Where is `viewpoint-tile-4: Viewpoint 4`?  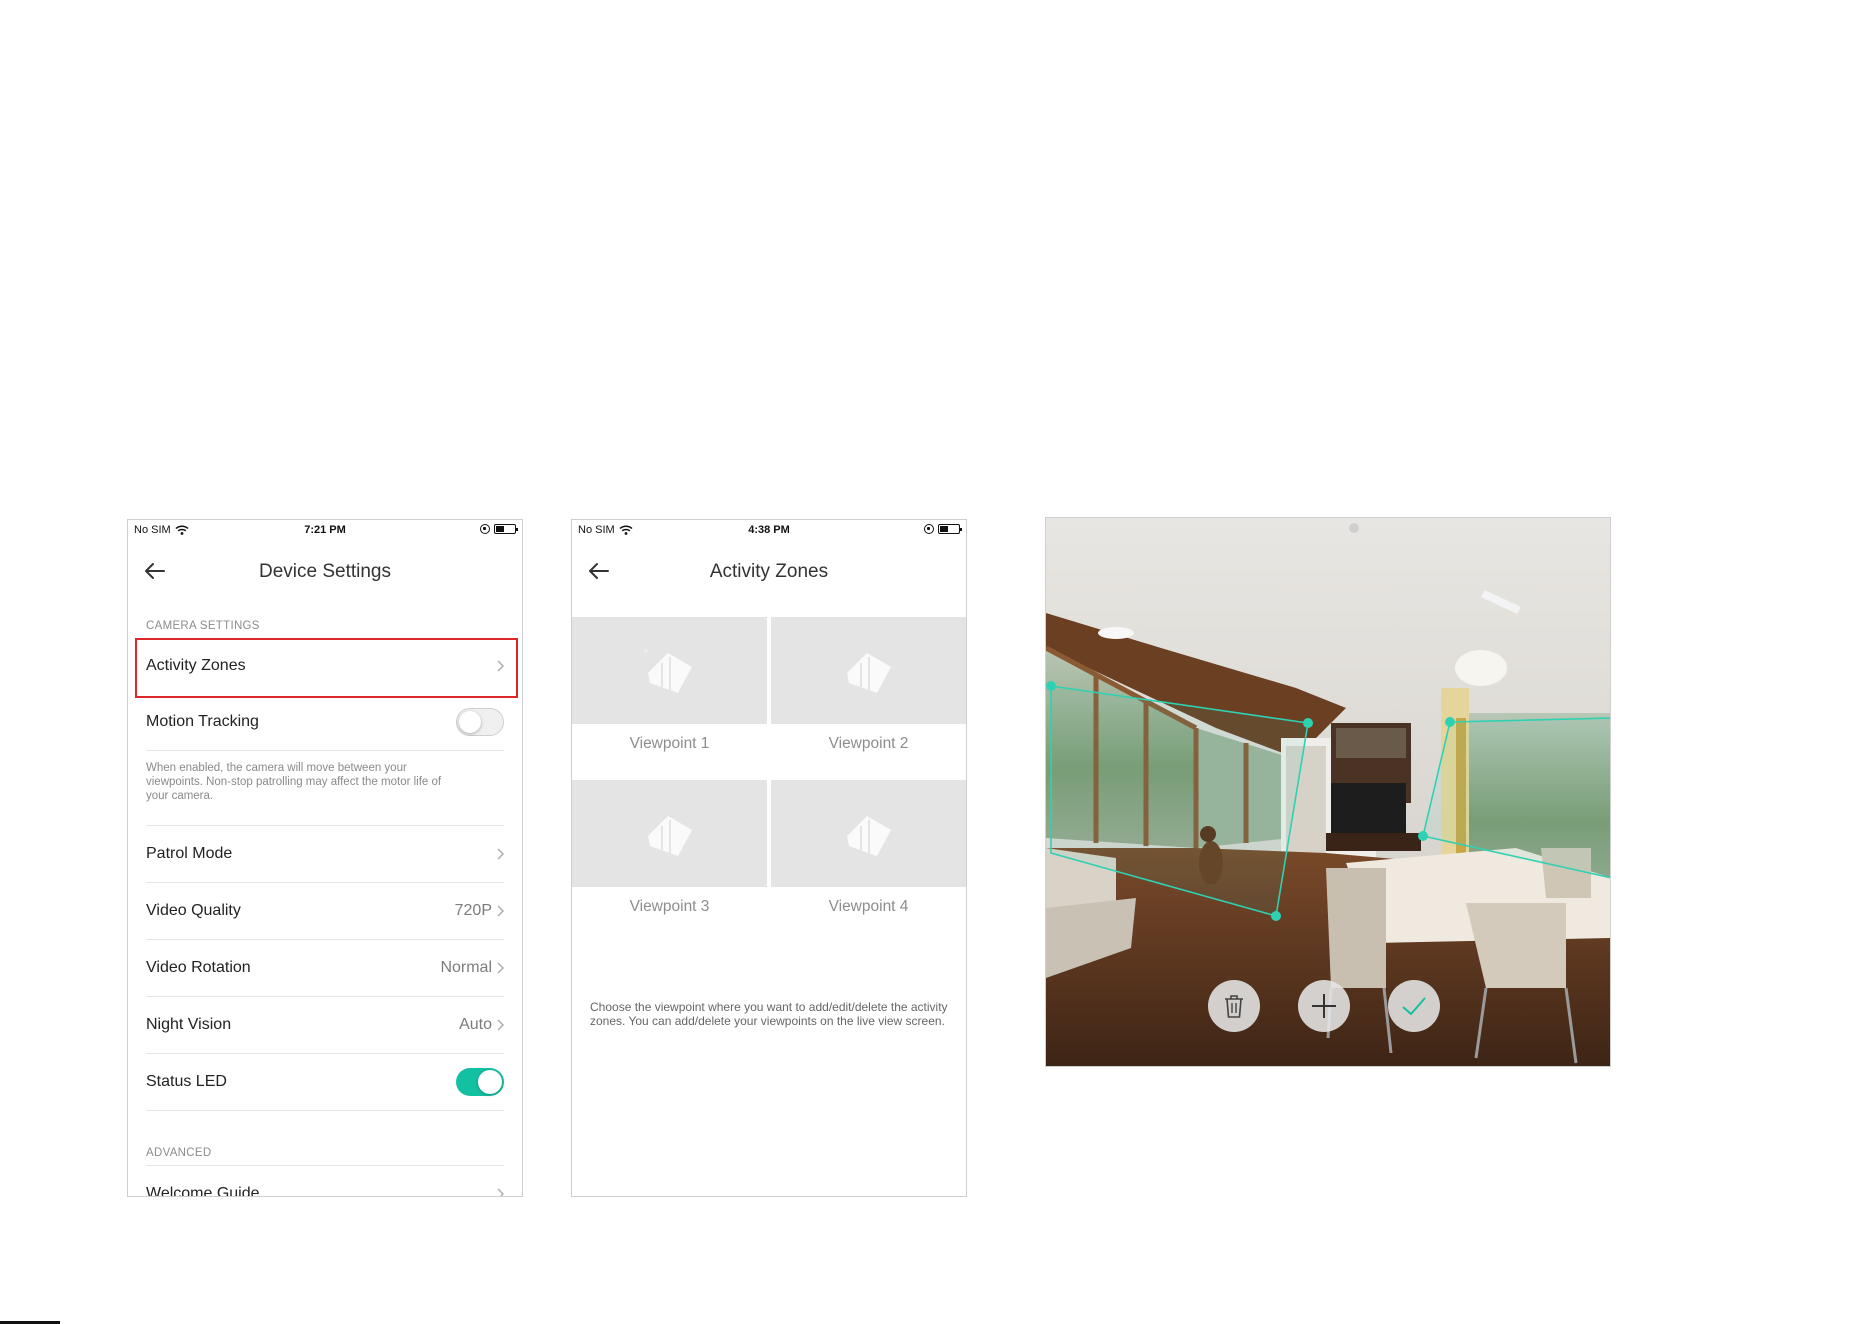 viewpoint-tile-4: Viewpoint 4 is located at coordinates (868, 861).